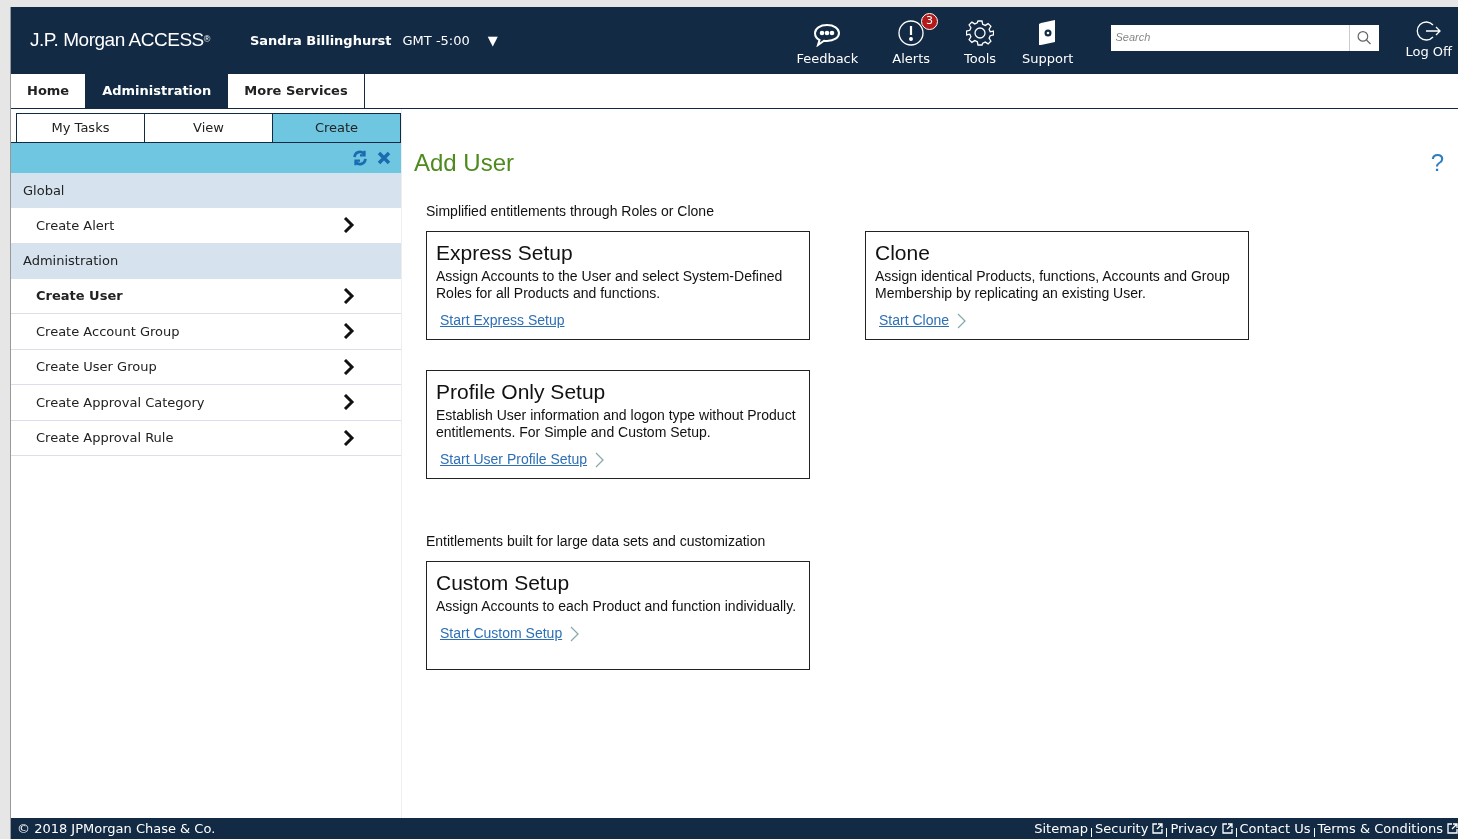 The width and height of the screenshot is (1458, 839). What do you see at coordinates (617, 606) in the screenshot?
I see `card-description: Assign Accounts to each Product and function individually.` at bounding box center [617, 606].